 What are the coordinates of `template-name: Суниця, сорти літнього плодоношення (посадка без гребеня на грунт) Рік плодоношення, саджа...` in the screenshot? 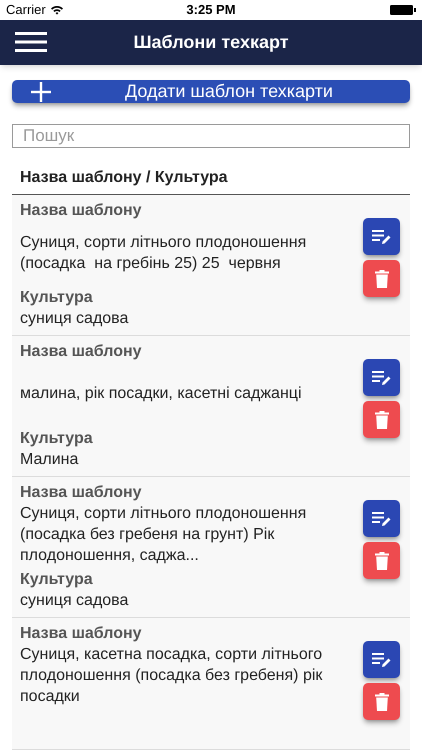 It's located at (164, 535).